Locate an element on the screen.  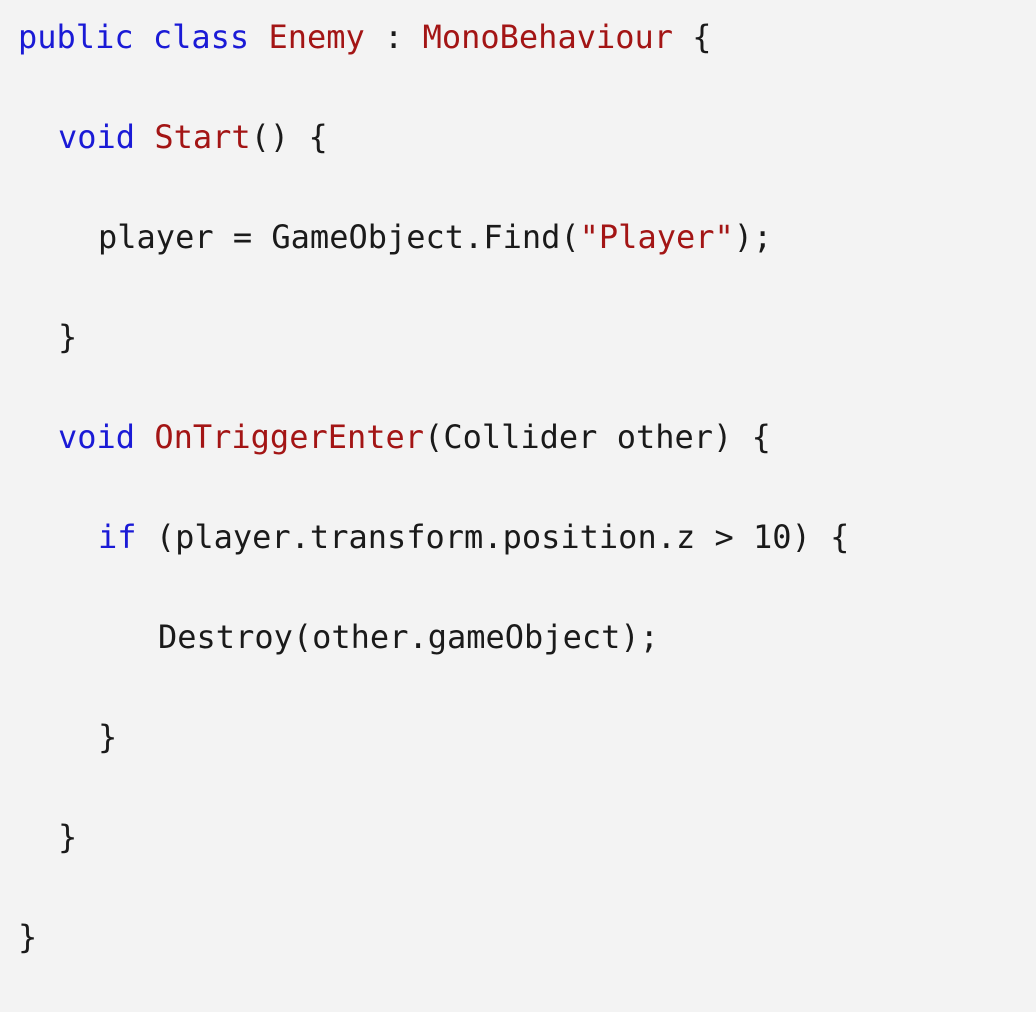
code-line: void OnTriggerEnter(Collider other) { is located at coordinates (433, 437).